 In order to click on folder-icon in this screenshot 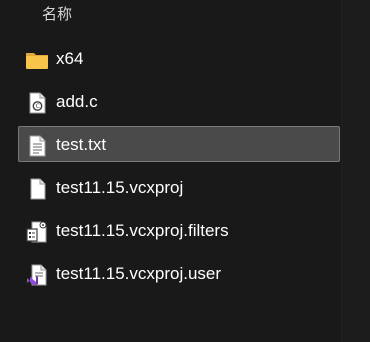, I will do `click(37, 60)`.